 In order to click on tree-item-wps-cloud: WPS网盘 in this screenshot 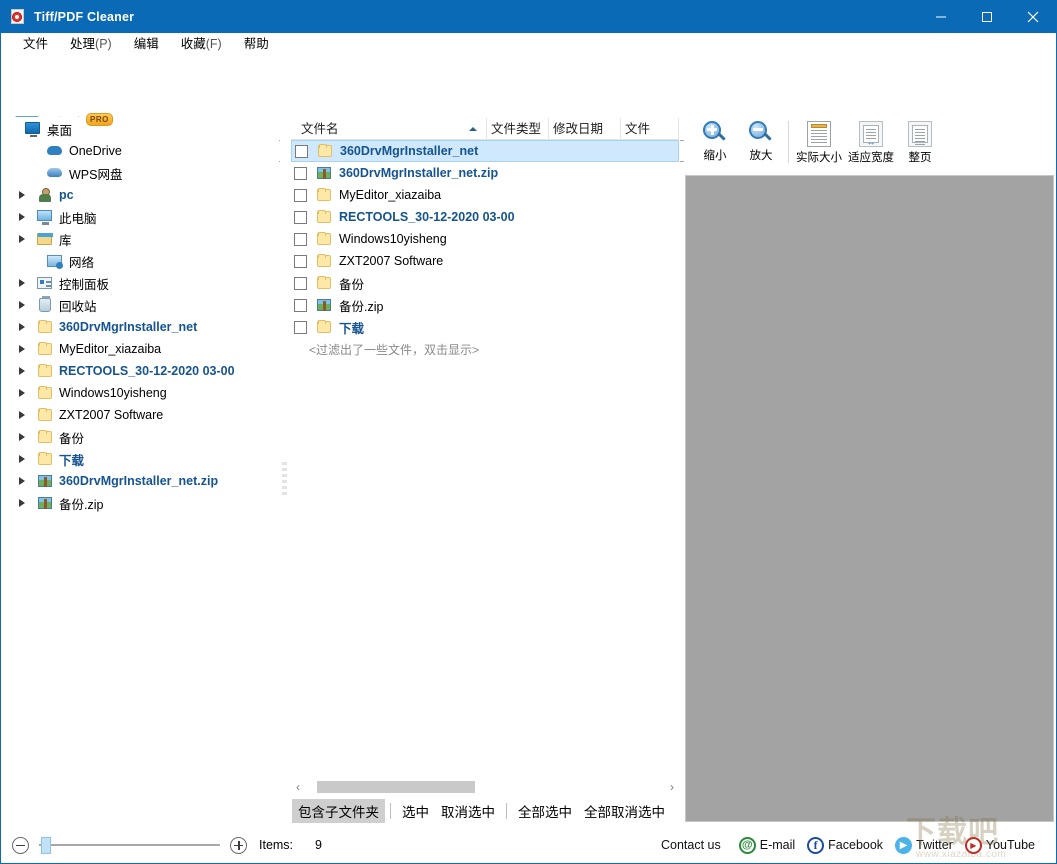, I will do `click(141, 173)`.